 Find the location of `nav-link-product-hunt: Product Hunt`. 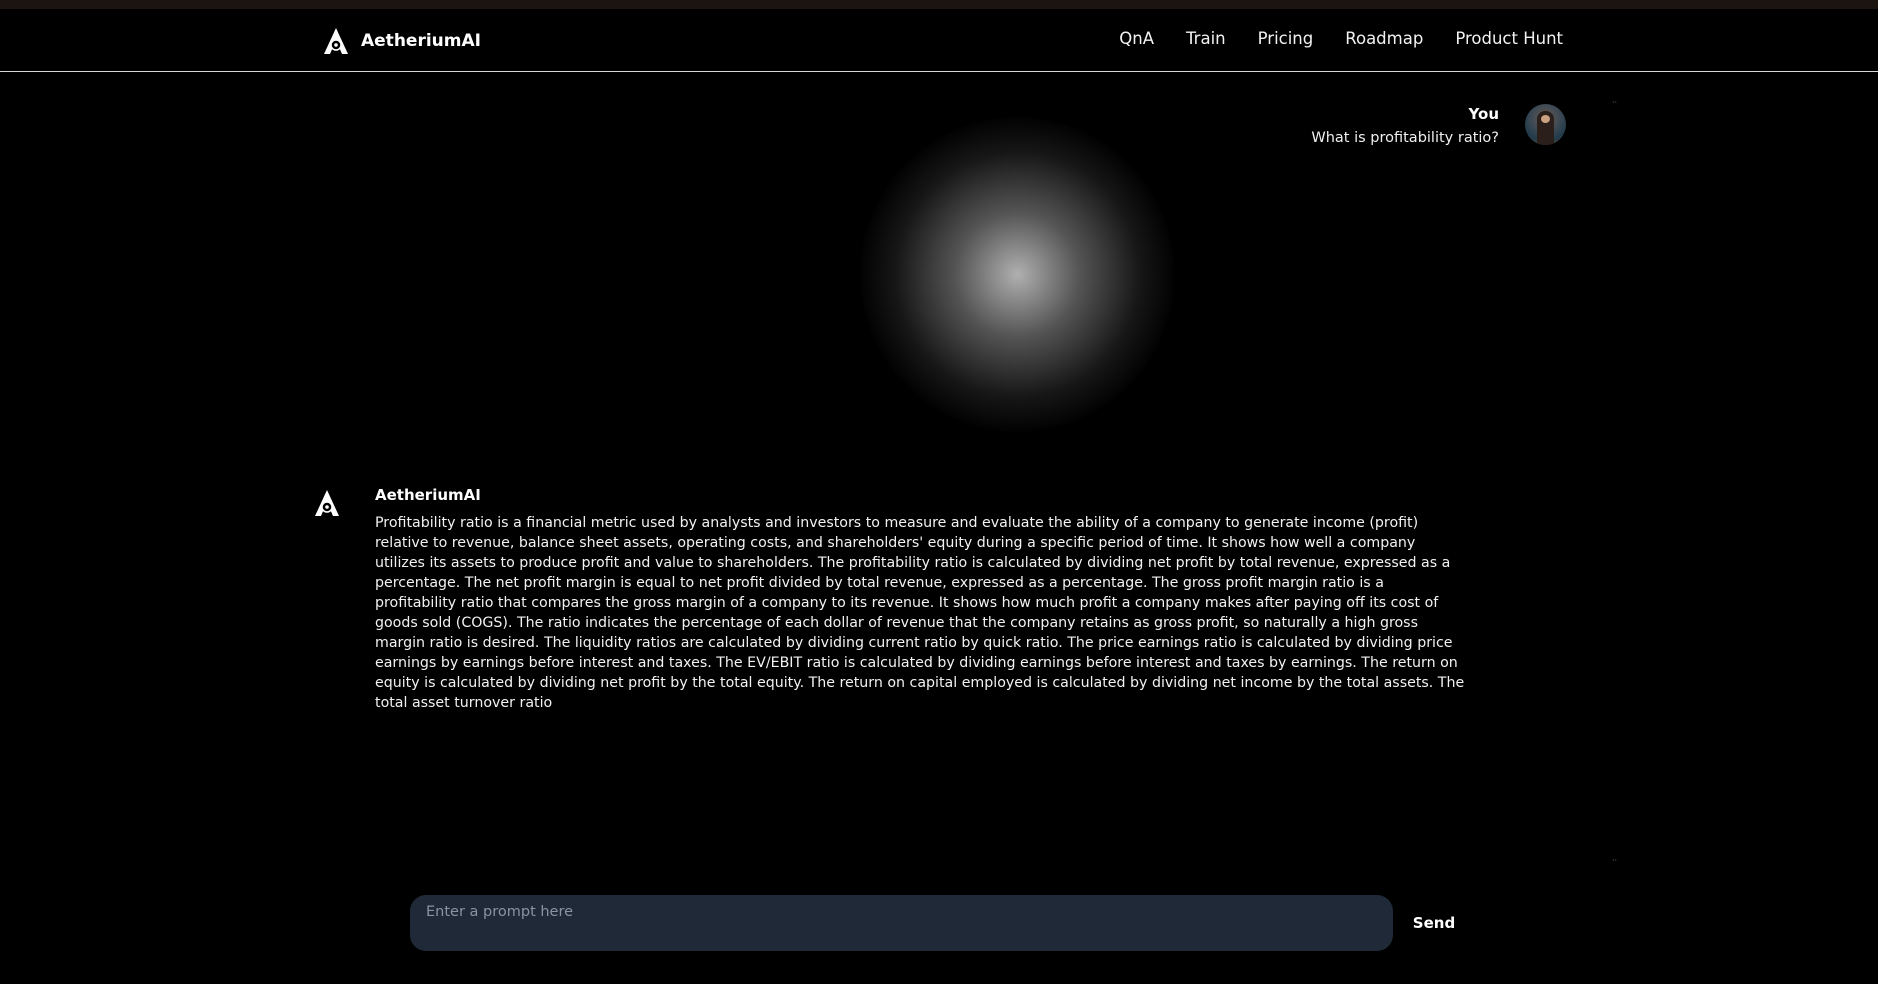

nav-link-product-hunt: Product Hunt is located at coordinates (1509, 38).